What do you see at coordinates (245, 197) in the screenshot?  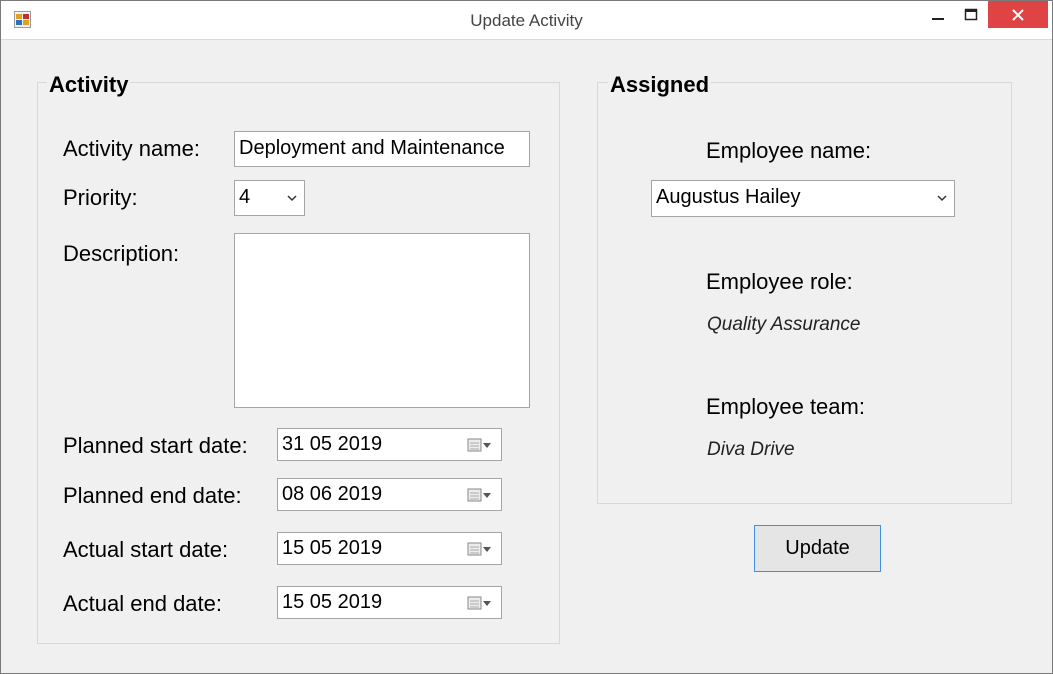 I see `priority-value: 4` at bounding box center [245, 197].